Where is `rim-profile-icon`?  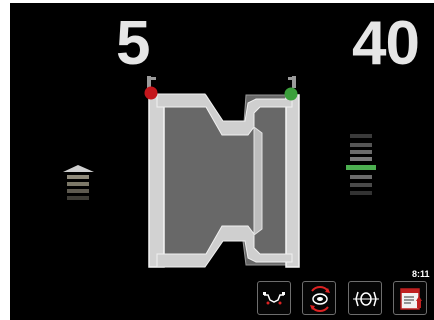
rim-profile-icon is located at coordinates (274, 298).